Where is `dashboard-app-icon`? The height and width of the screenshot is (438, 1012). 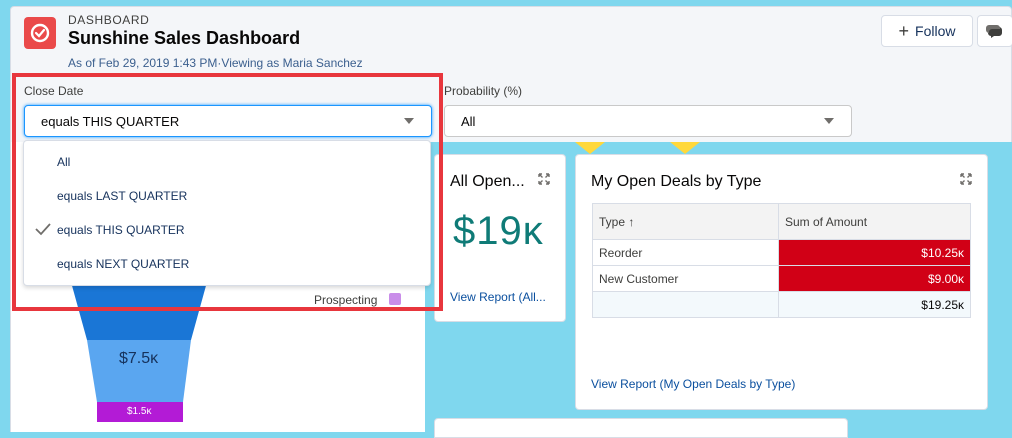 dashboard-app-icon is located at coordinates (40, 33).